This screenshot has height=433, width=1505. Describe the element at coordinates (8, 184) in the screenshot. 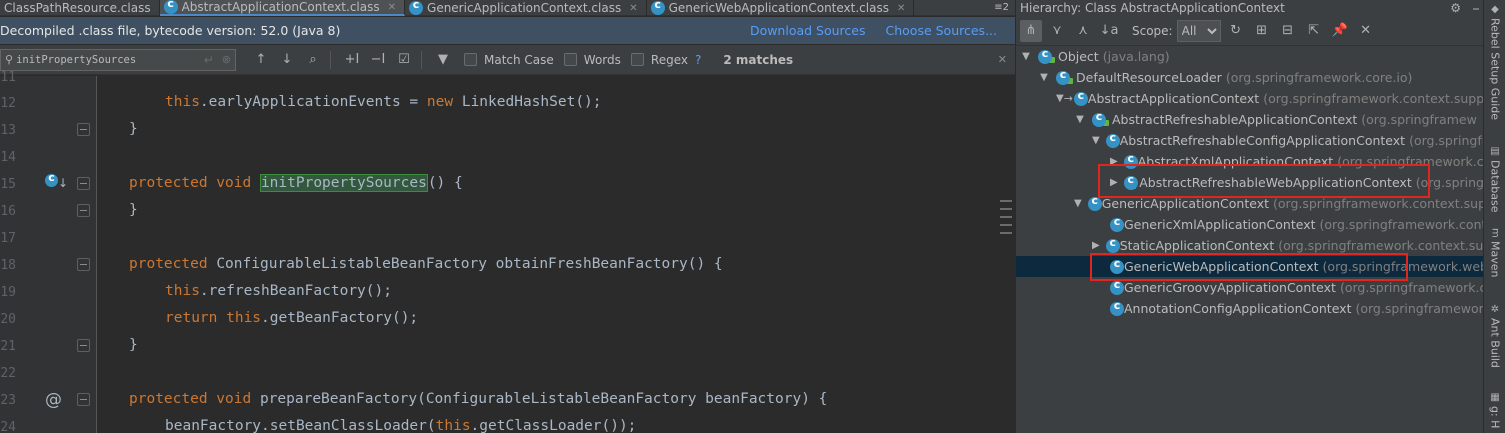

I see `line-number: 15` at that location.